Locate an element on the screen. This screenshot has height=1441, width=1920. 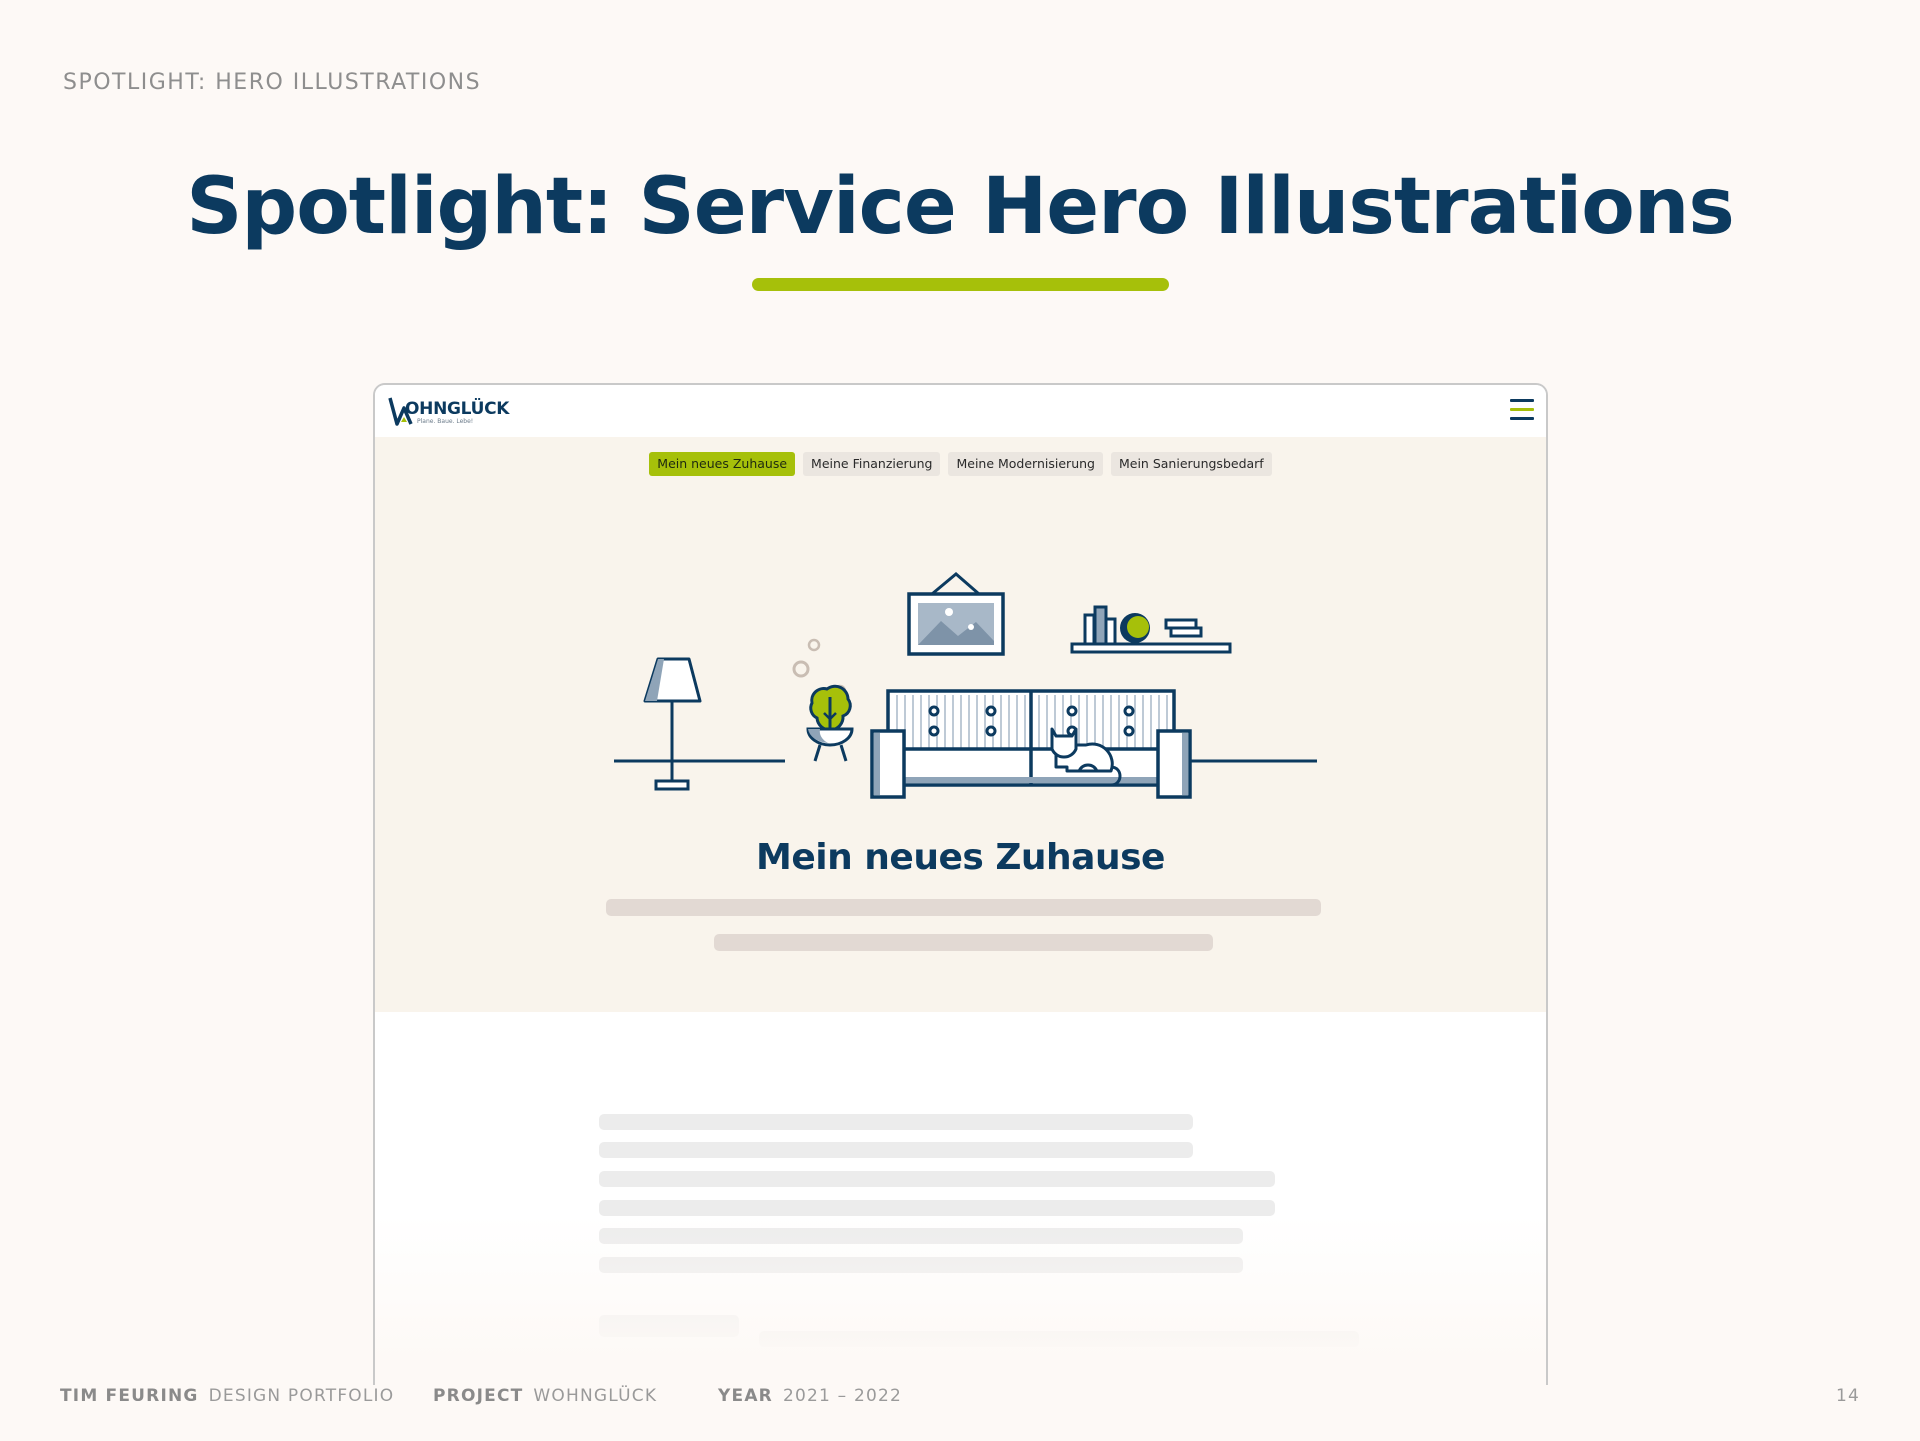
footer-year-label: YEAR is located at coordinates (745, 1396).